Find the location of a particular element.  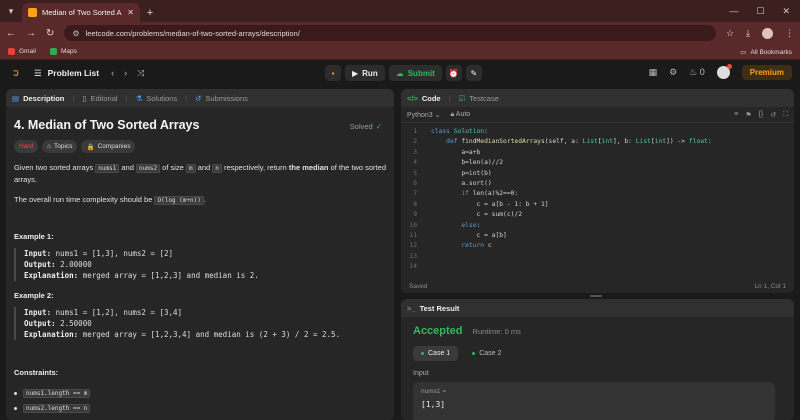

braces-icon: {} is located at coordinates (761, 115).